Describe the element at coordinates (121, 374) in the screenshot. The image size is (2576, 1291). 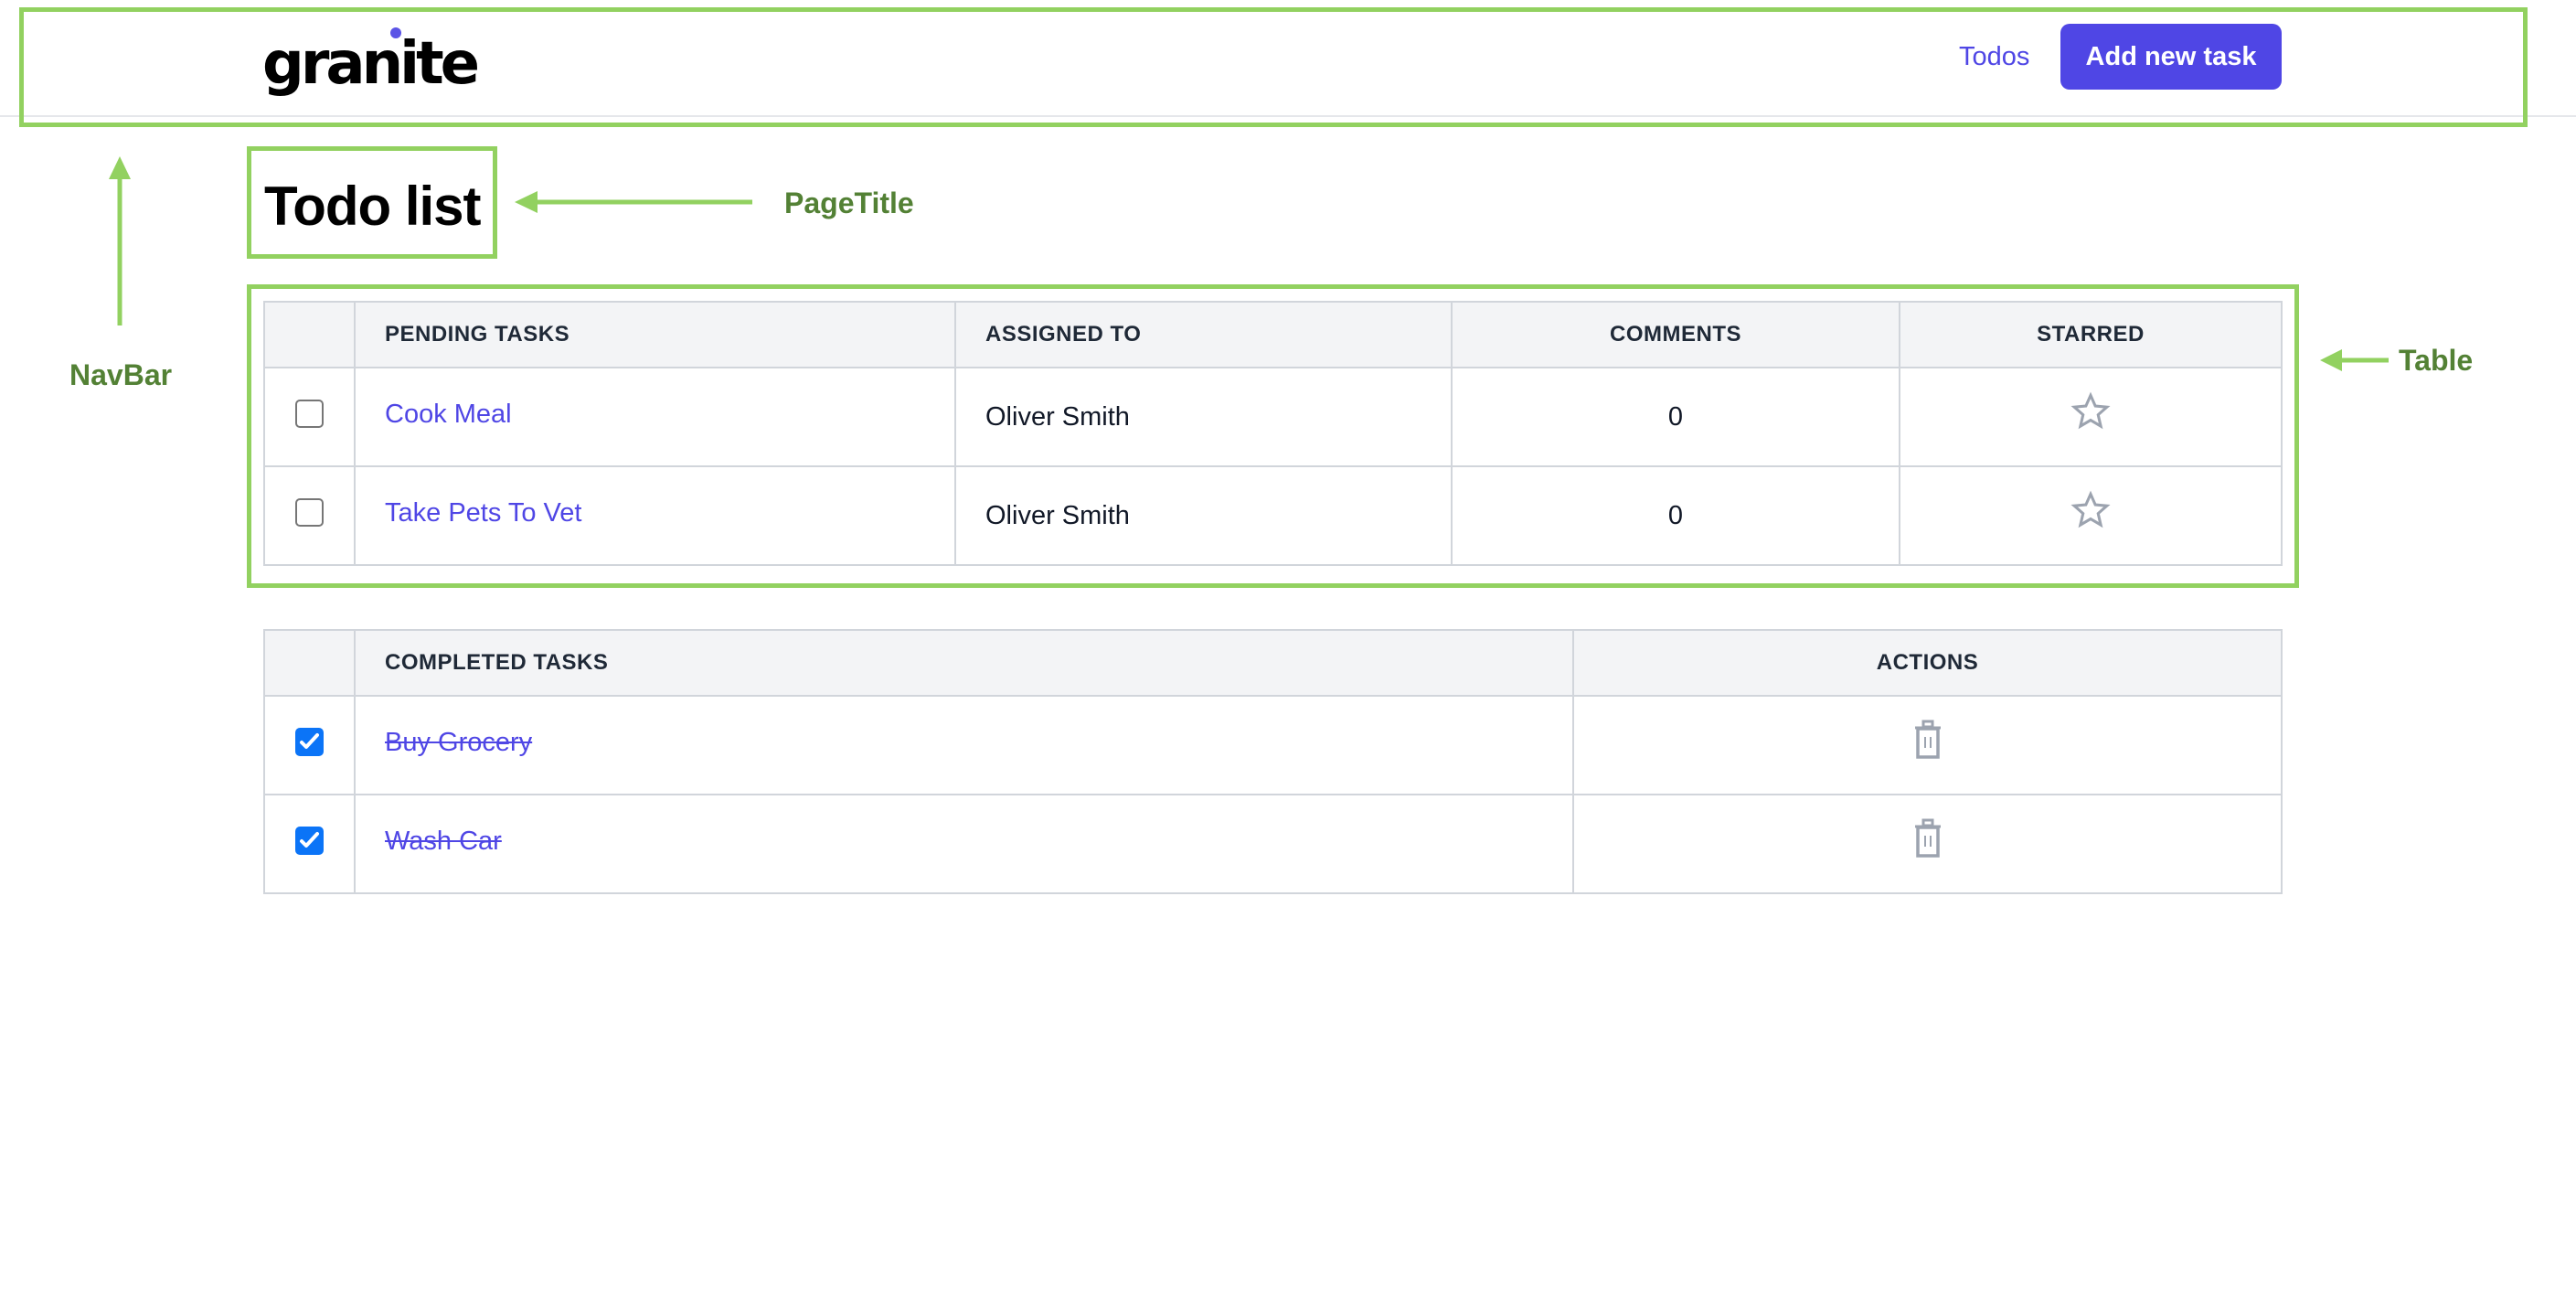
I see `annotation-label-navbar: NavBar` at that location.